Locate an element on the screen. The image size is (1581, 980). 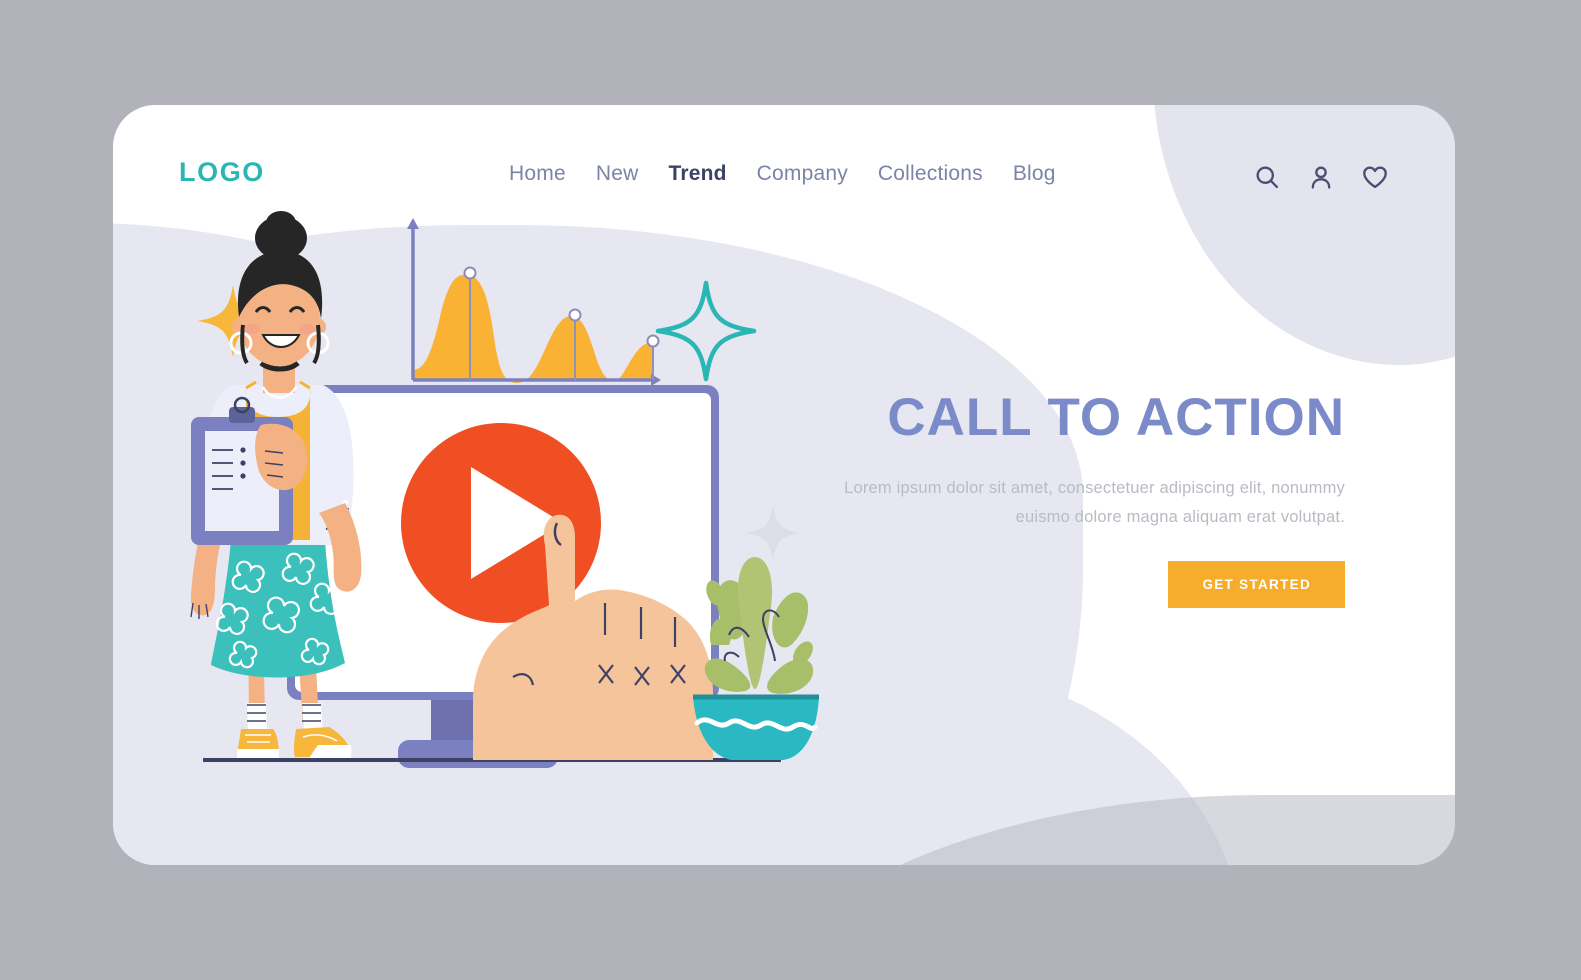
sparkle-gray-icon is located at coordinates (773, 533).